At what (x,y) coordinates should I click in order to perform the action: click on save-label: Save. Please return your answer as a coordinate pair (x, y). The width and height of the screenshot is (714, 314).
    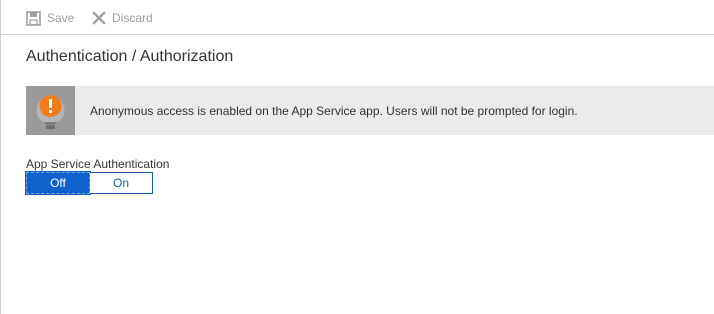
    Looking at the image, I should click on (61, 18).